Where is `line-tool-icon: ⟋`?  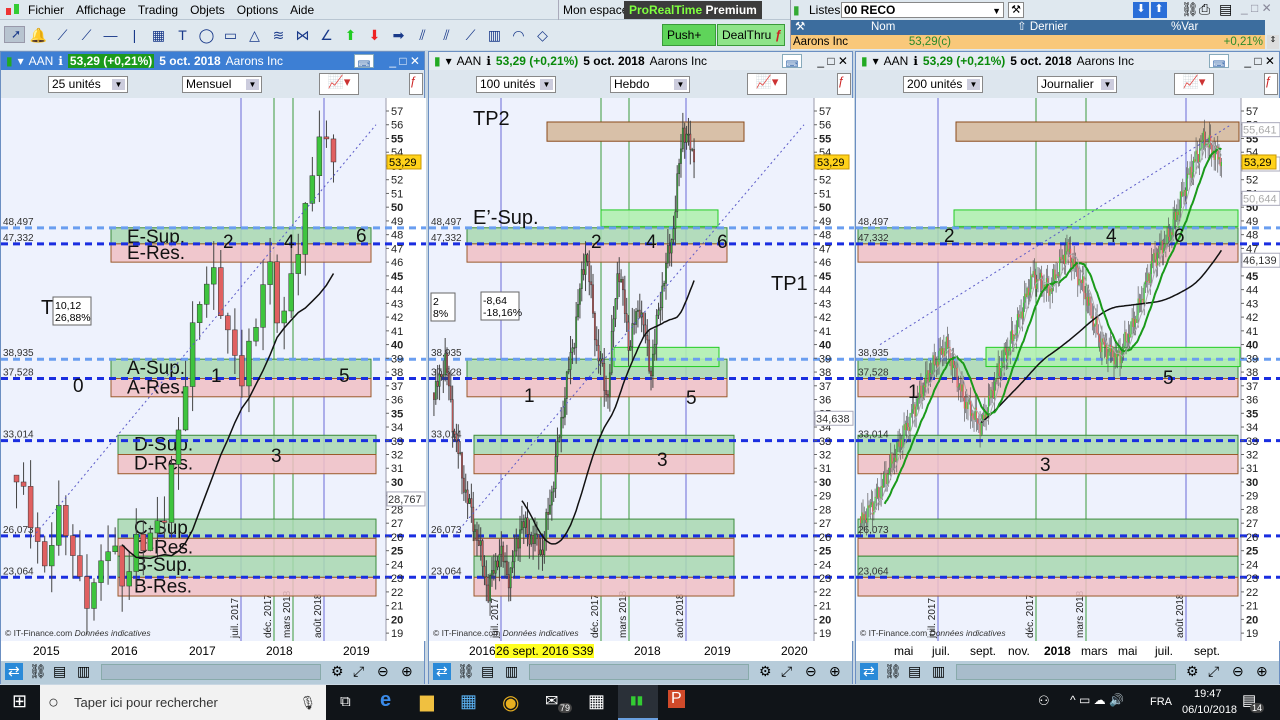 line-tool-icon: ⟋ is located at coordinates (86, 35).